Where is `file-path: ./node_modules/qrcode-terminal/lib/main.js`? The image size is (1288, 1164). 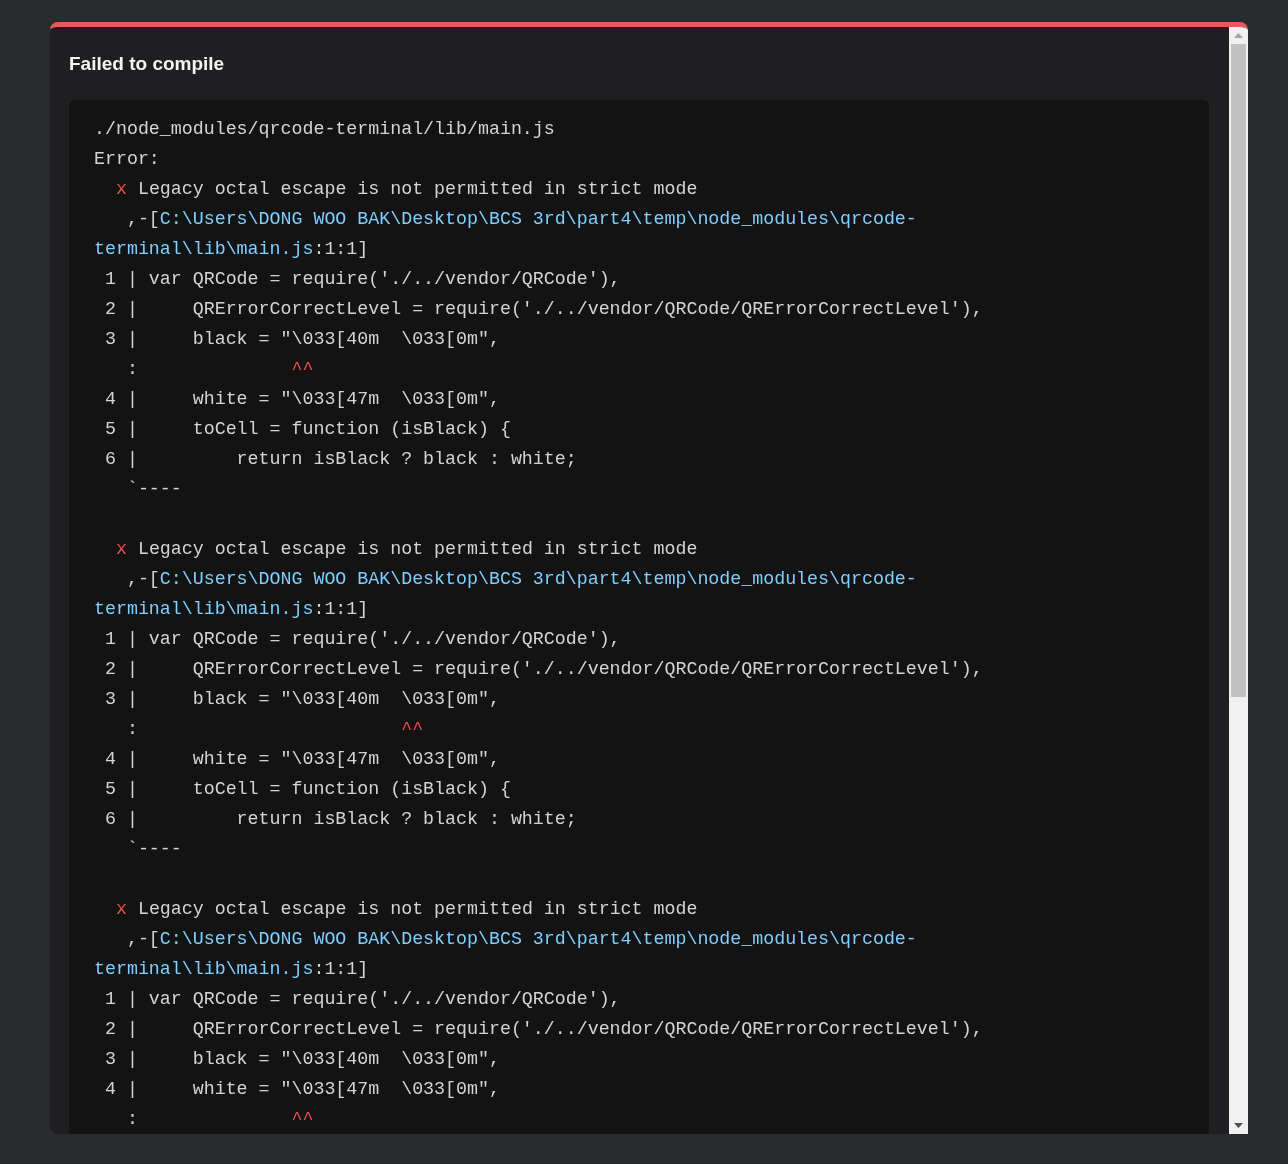
file-path: ./node_modules/qrcode-terminal/lib/main.js is located at coordinates (324, 129).